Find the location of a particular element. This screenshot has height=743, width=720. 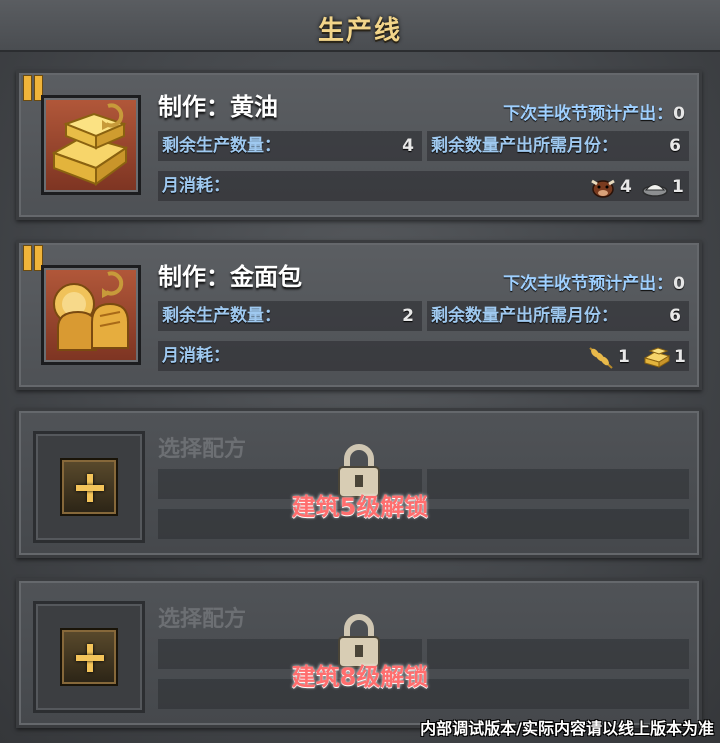

header-bar: 生产线 is located at coordinates (360, 26).